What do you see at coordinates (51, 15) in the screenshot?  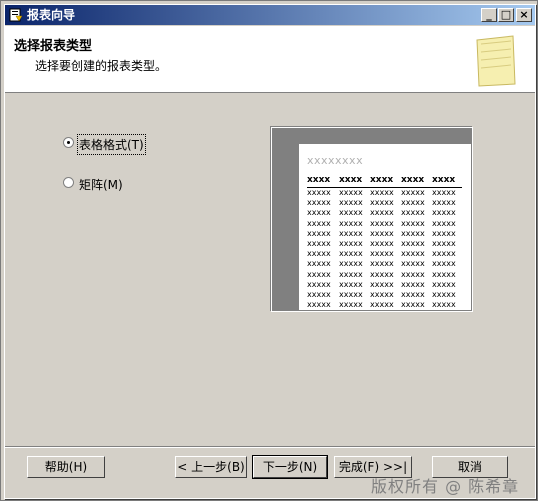 I see `window-title: 报表向导` at bounding box center [51, 15].